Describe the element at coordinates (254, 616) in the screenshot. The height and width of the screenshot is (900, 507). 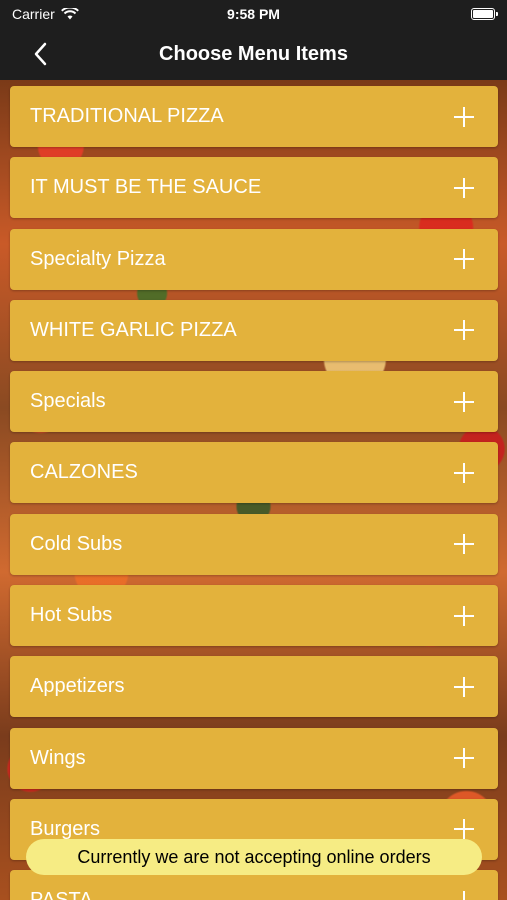
I see `menu-category-hot-subs: Hot Subs` at that location.